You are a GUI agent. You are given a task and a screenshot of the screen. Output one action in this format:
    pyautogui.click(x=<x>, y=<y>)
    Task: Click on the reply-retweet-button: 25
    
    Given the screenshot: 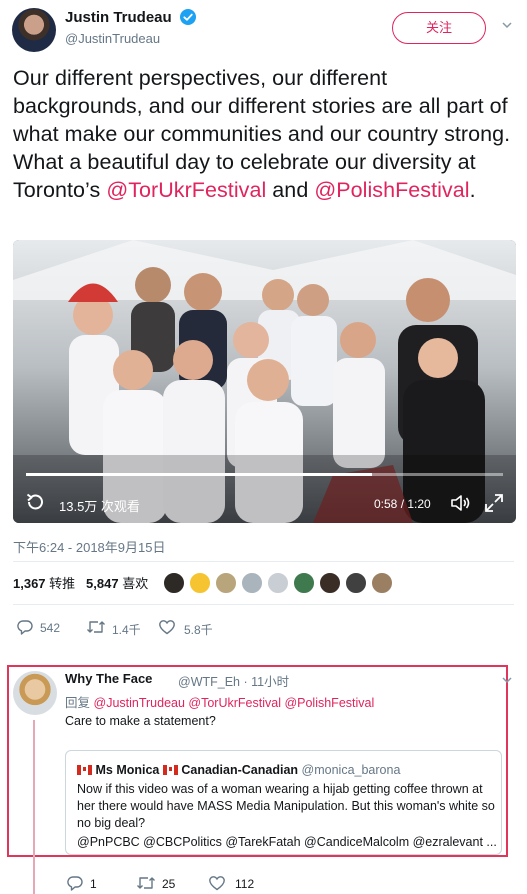 What is the action you would take?
    pyautogui.click(x=161, y=884)
    